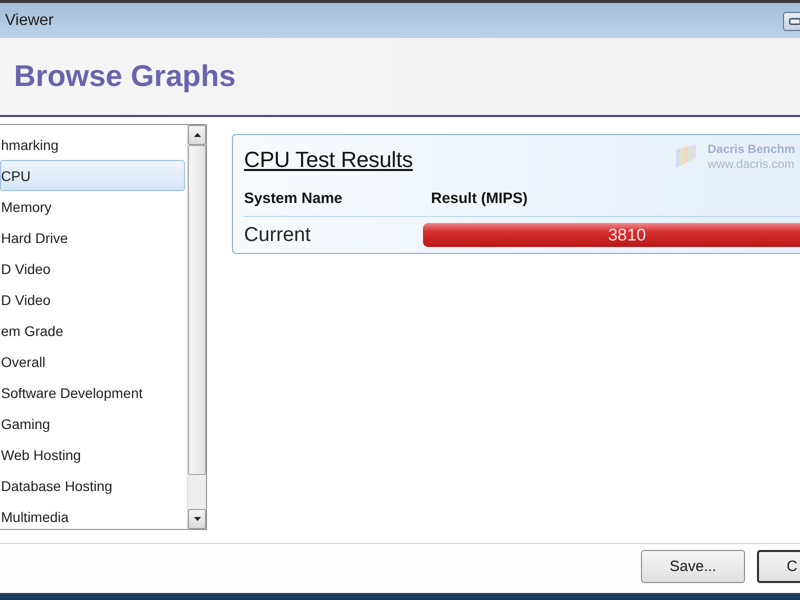  I want to click on bar-value-label: 3810, so click(627, 235).